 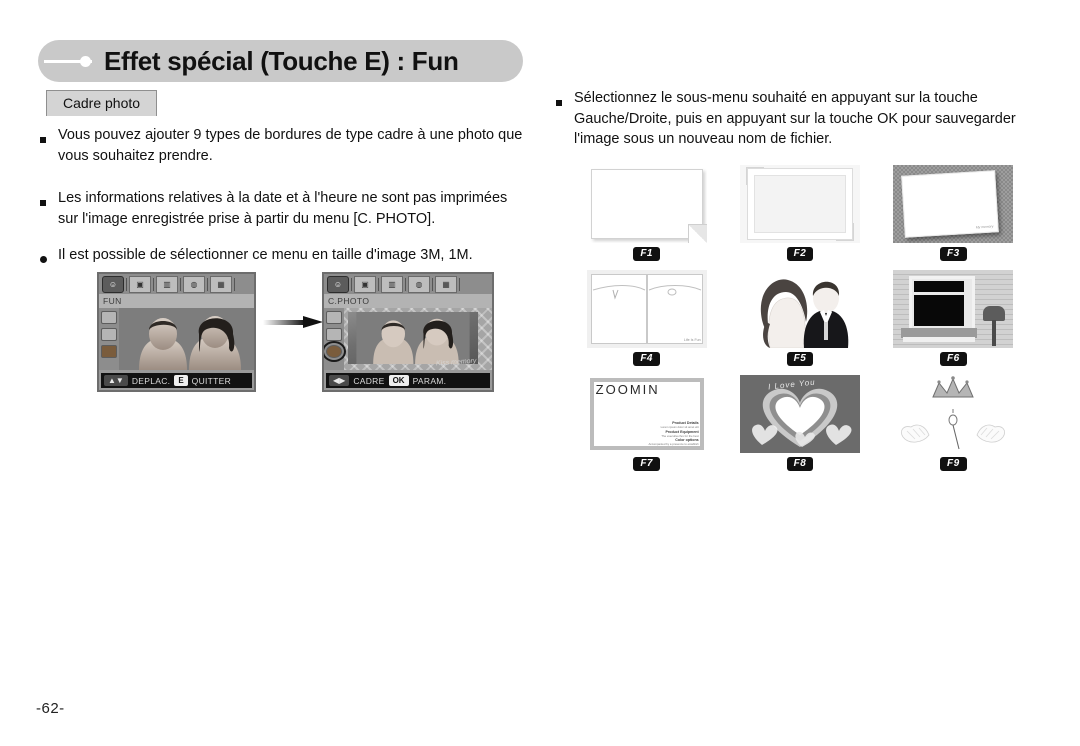 What do you see at coordinates (646, 204) in the screenshot?
I see `frame-thumb-f1` at bounding box center [646, 204].